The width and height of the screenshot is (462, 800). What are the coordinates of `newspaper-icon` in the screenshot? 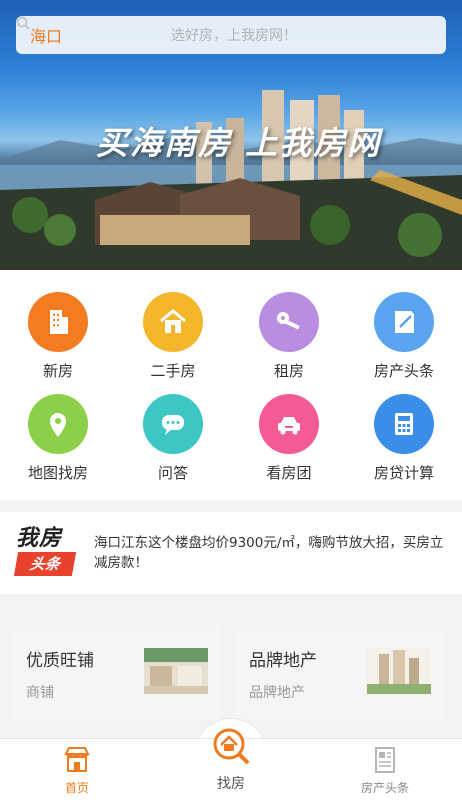 It's located at (385, 760).